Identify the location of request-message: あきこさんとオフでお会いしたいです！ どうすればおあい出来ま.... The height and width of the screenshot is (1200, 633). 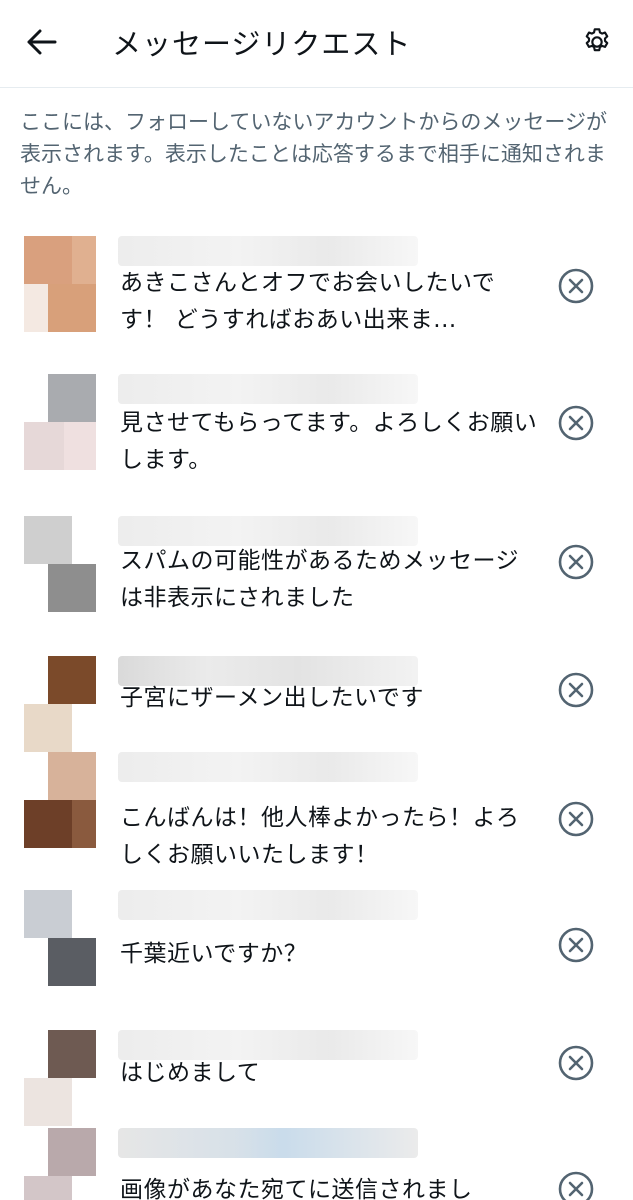
(308, 301).